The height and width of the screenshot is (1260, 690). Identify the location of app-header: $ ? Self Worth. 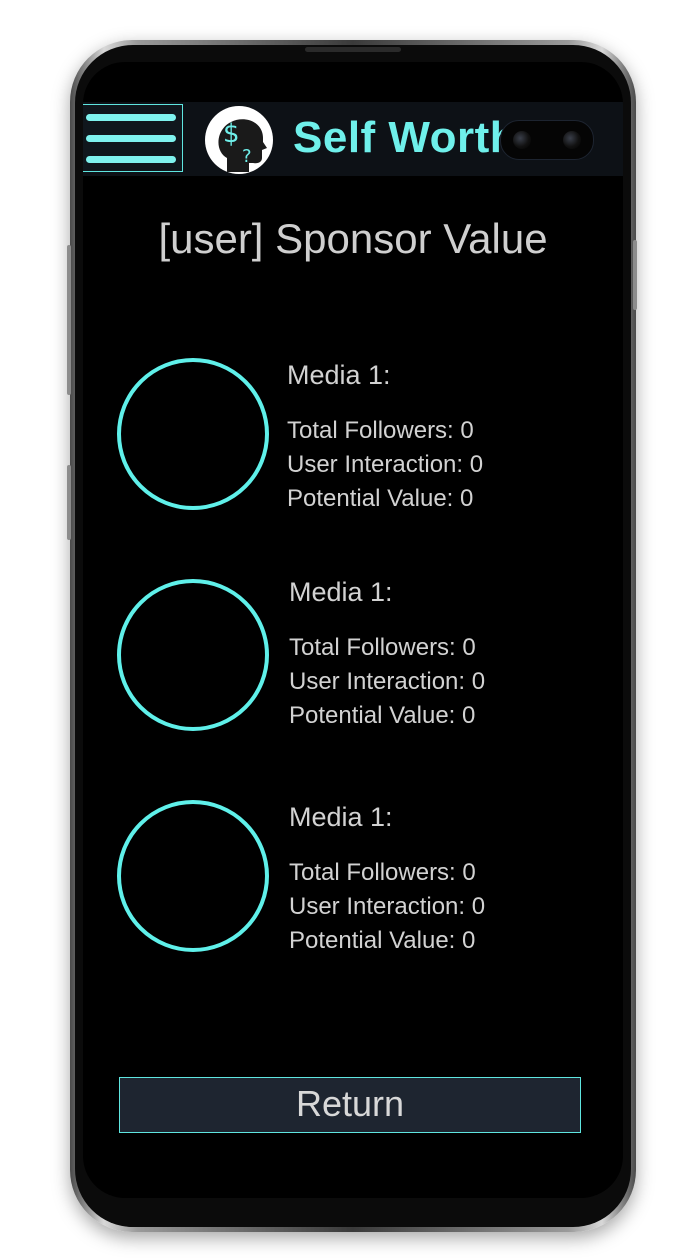
(353, 139).